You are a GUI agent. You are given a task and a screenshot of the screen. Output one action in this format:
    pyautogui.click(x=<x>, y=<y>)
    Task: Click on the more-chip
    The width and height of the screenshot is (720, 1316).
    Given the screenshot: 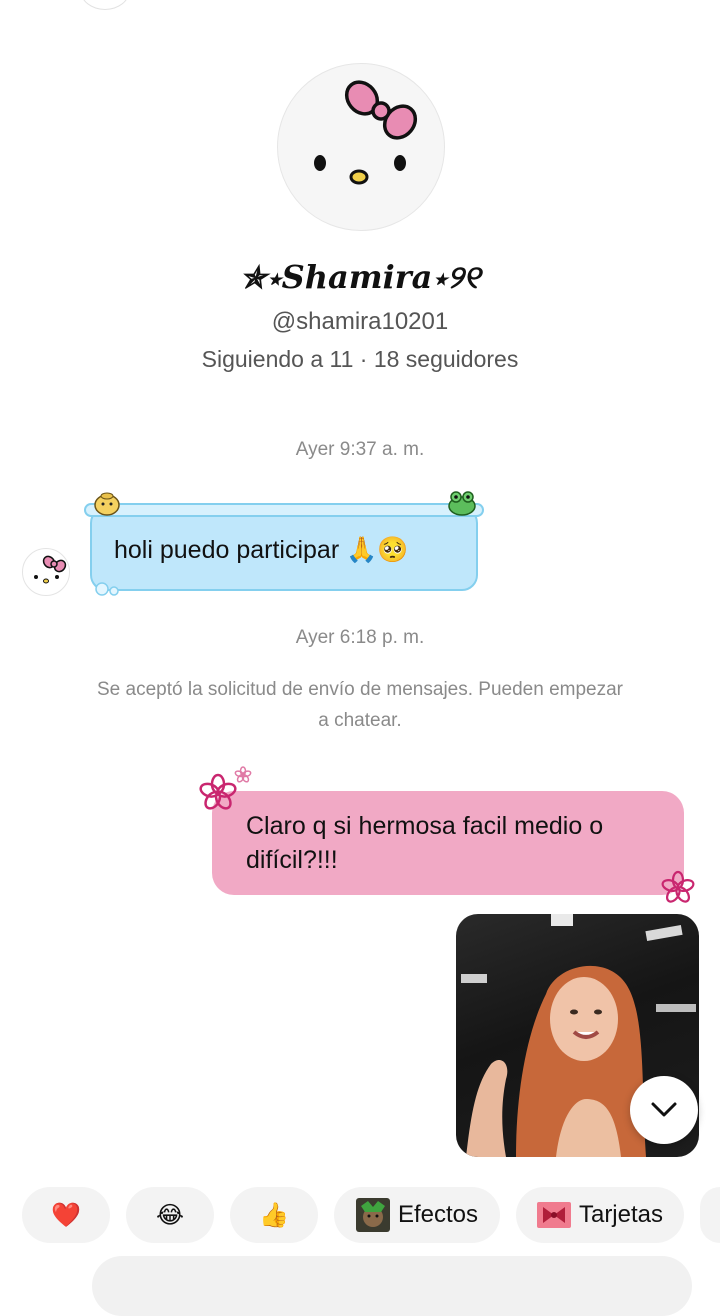 What is the action you would take?
    pyautogui.click(x=710, y=1215)
    